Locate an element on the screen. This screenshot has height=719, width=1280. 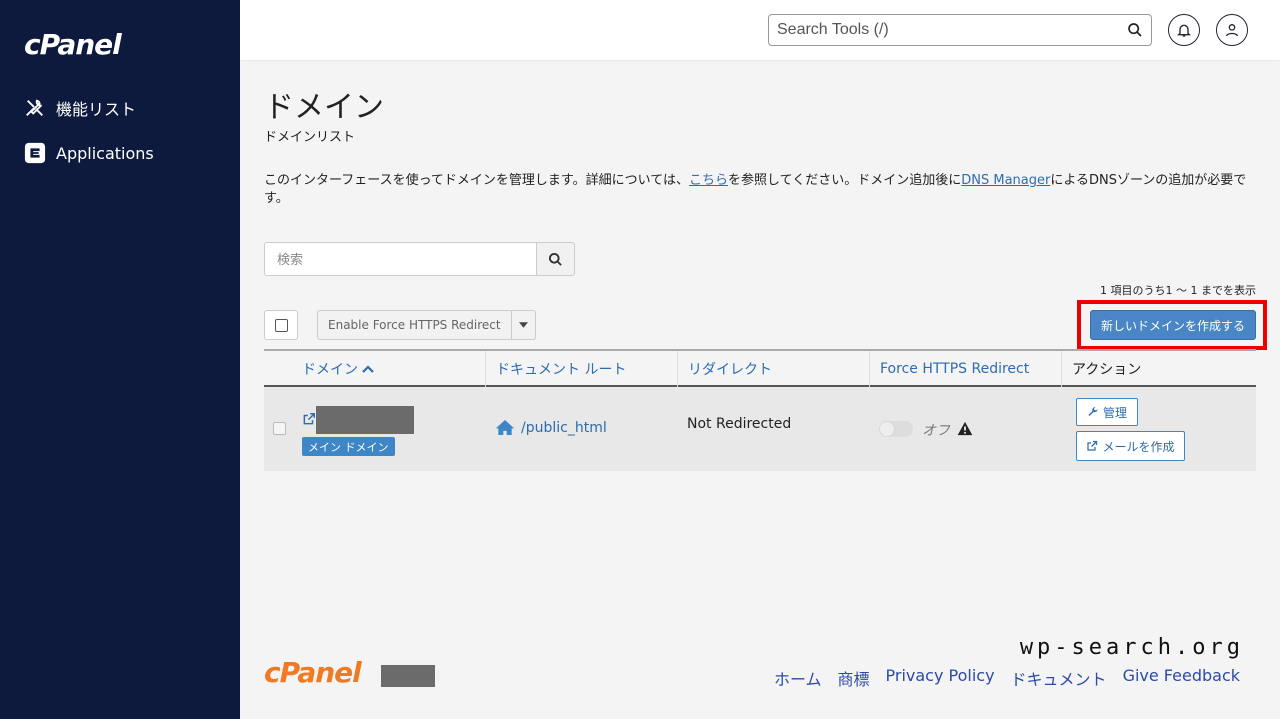
caret-down-icon is located at coordinates (523, 325).